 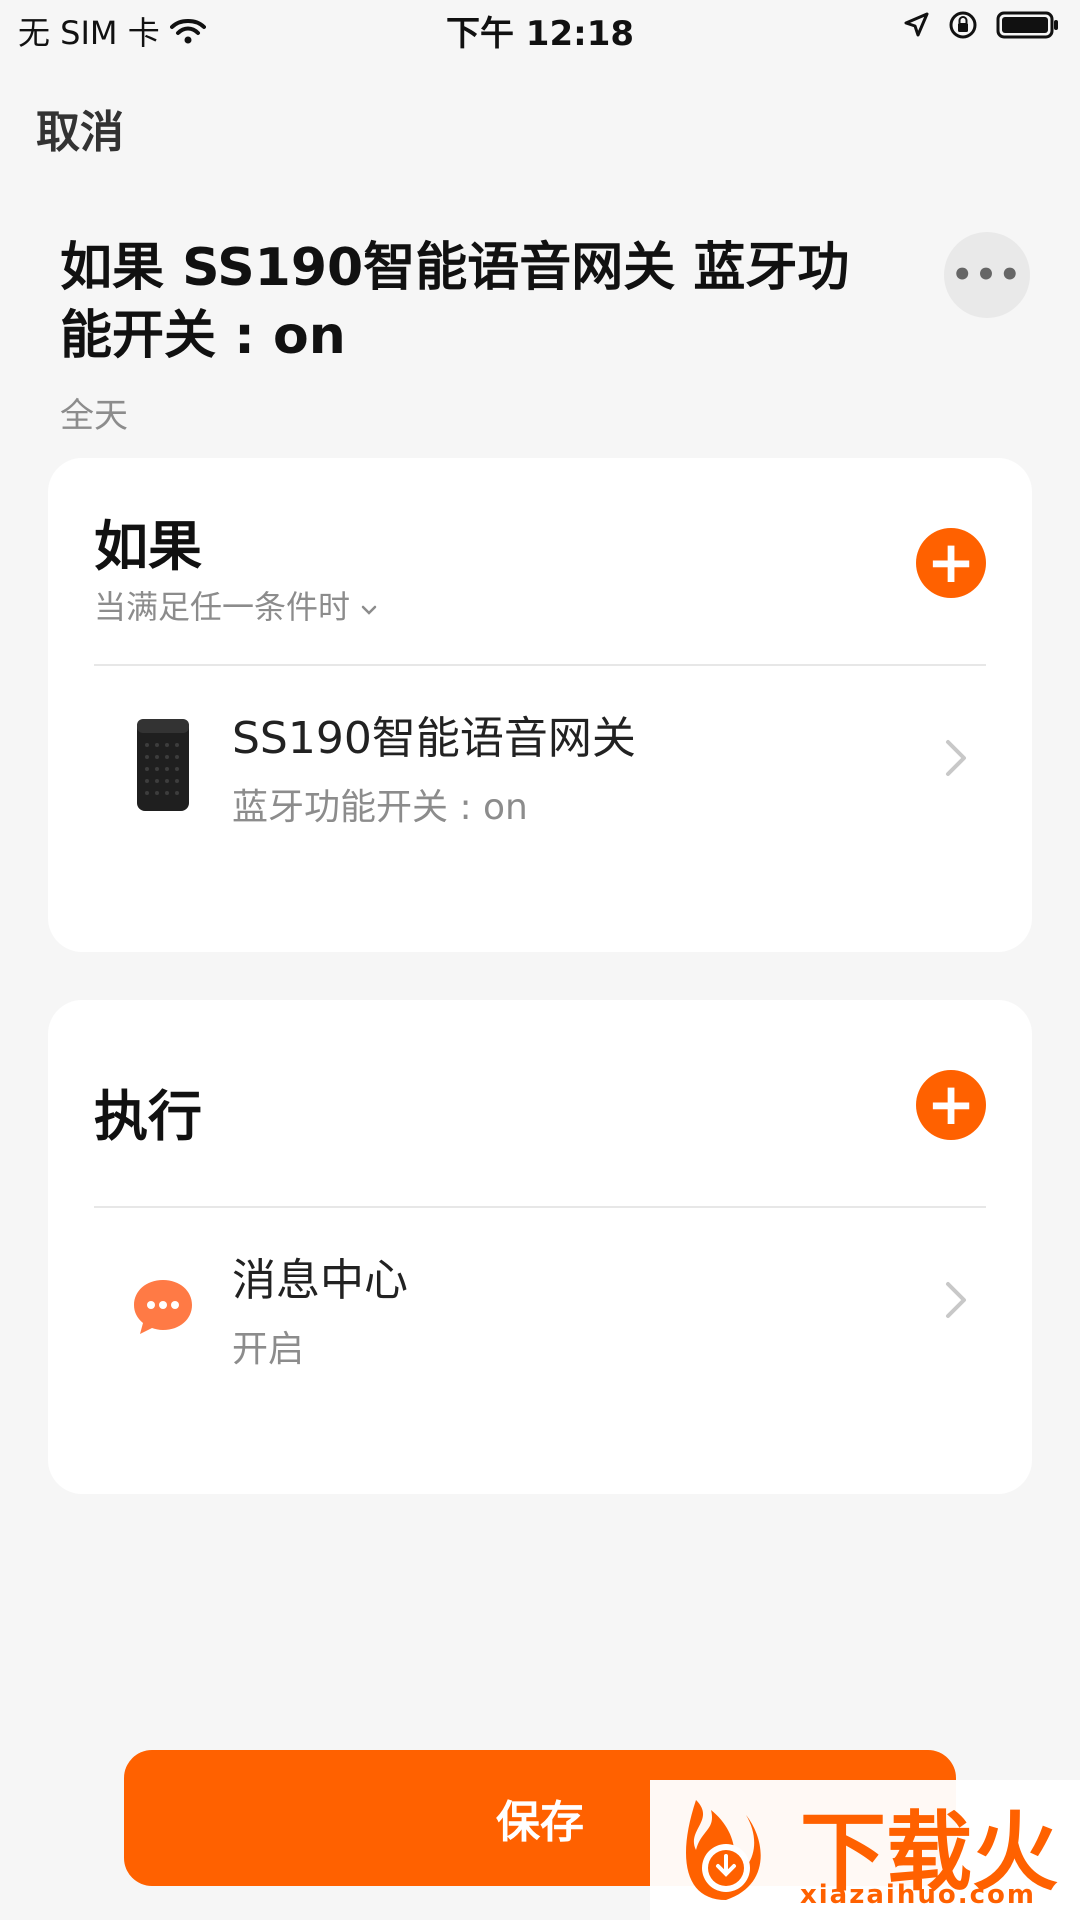 I want to click on add-action-button: +, so click(x=951, y=1105).